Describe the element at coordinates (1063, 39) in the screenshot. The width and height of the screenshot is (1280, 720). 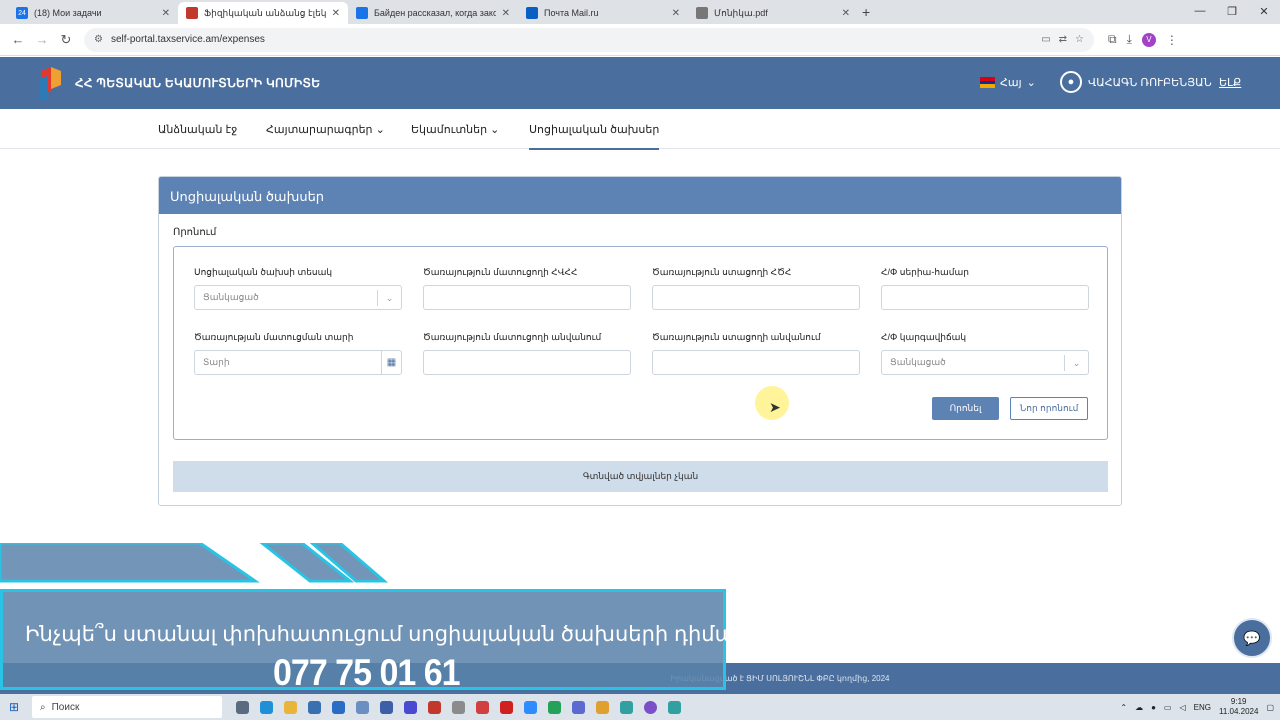
I see `translate-icon: ⇄` at that location.